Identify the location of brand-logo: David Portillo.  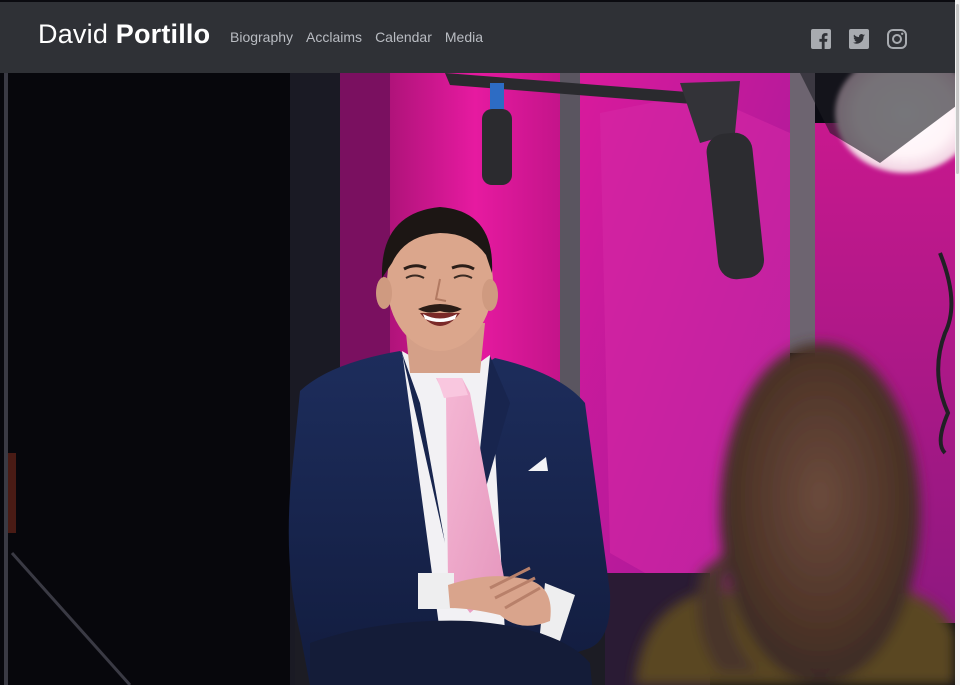
(124, 34).